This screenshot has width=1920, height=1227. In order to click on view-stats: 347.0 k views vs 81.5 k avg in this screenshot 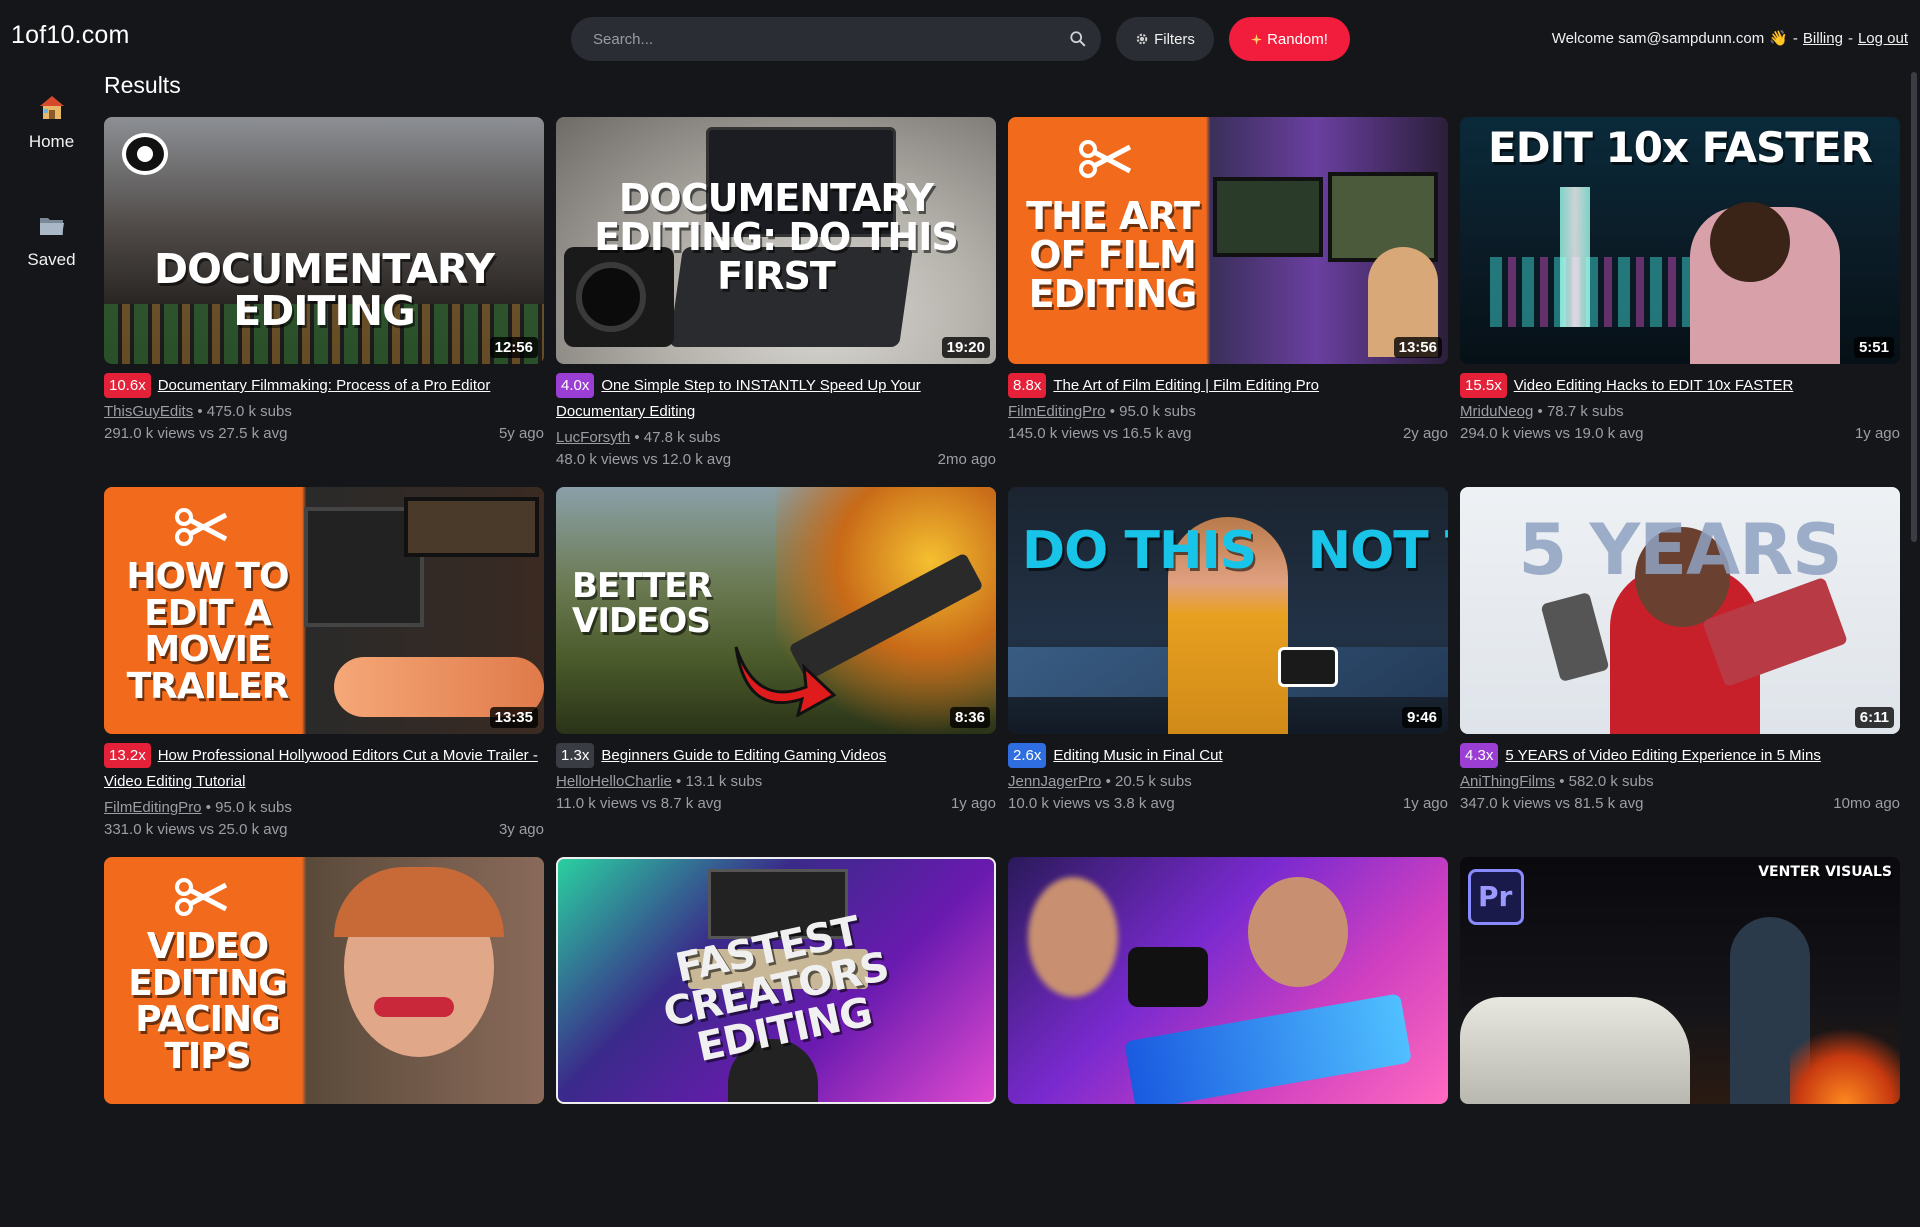, I will do `click(1552, 803)`.